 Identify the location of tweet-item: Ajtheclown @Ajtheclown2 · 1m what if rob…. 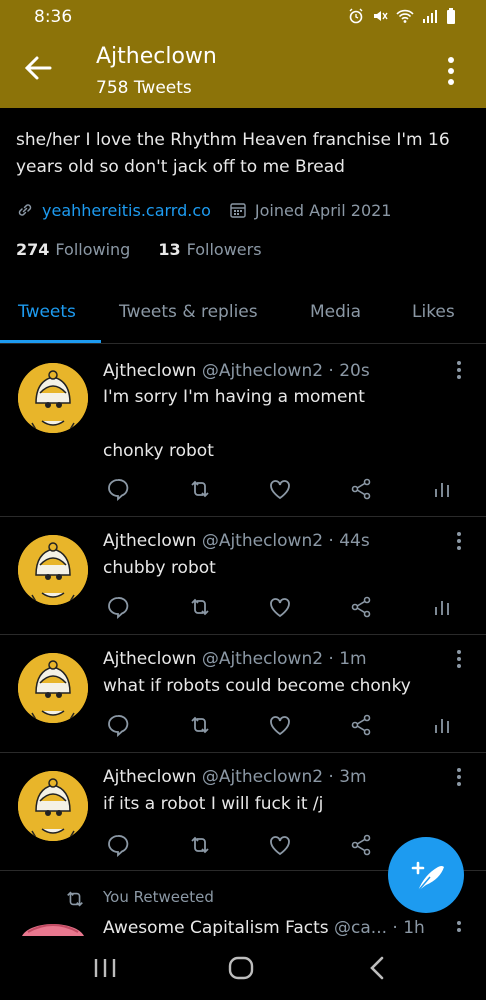
(243, 694).